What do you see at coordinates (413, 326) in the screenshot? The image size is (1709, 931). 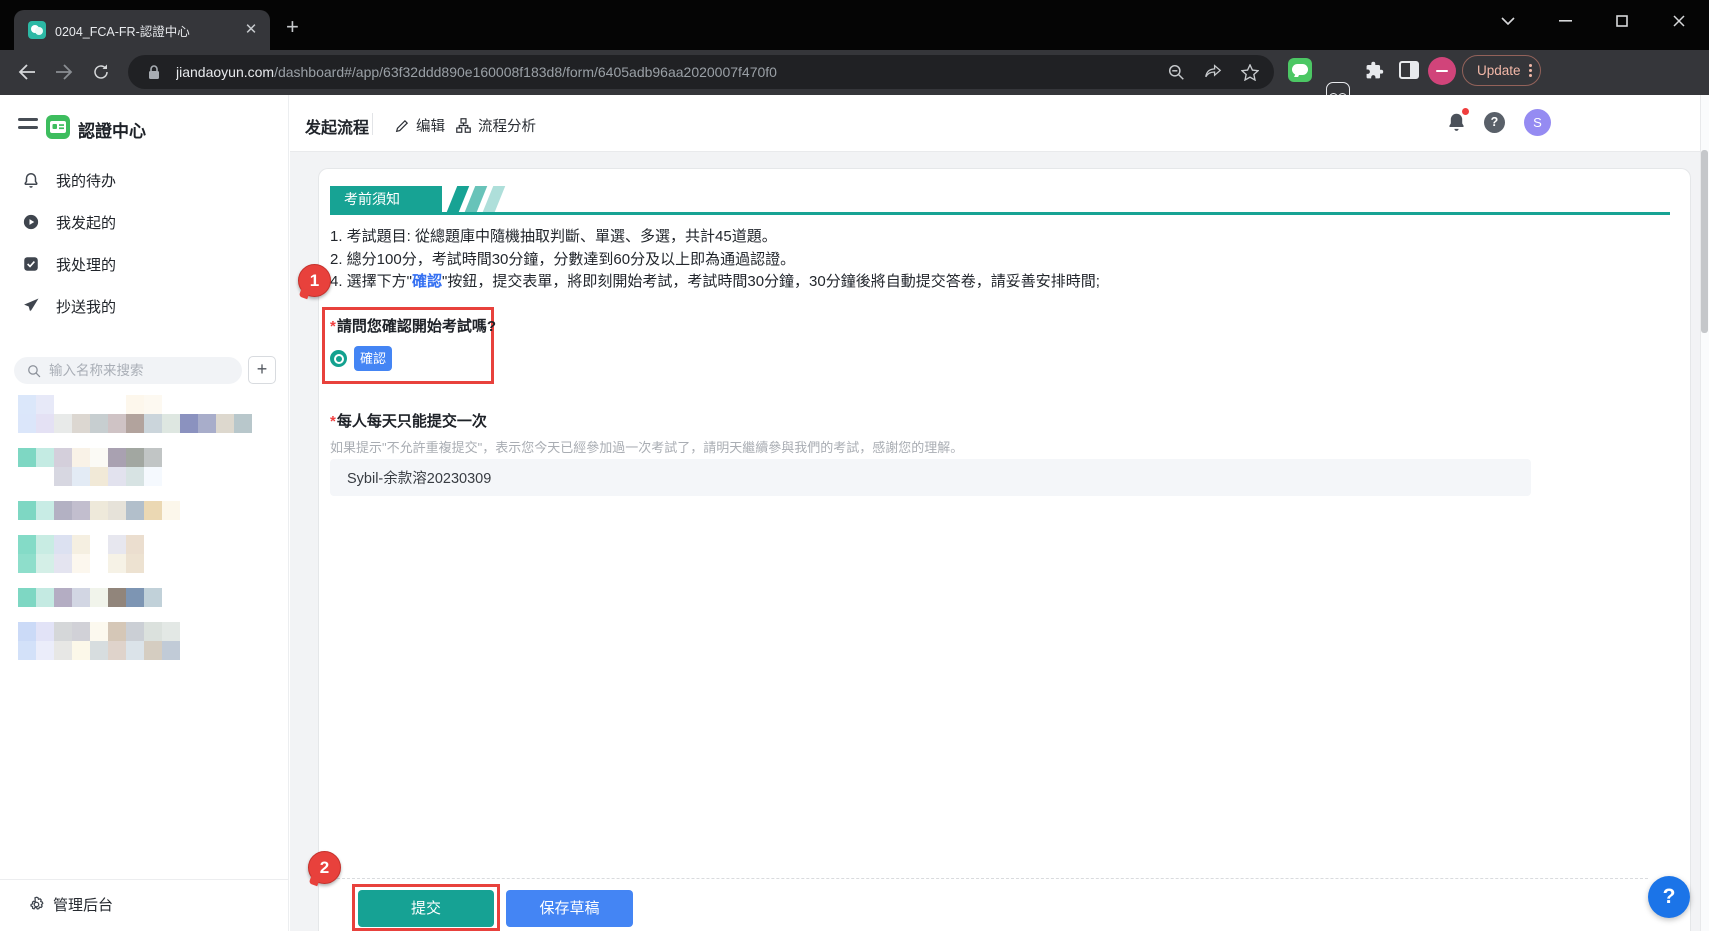 I see `question-1-label: *請問您確認開始考試嗎?` at bounding box center [413, 326].